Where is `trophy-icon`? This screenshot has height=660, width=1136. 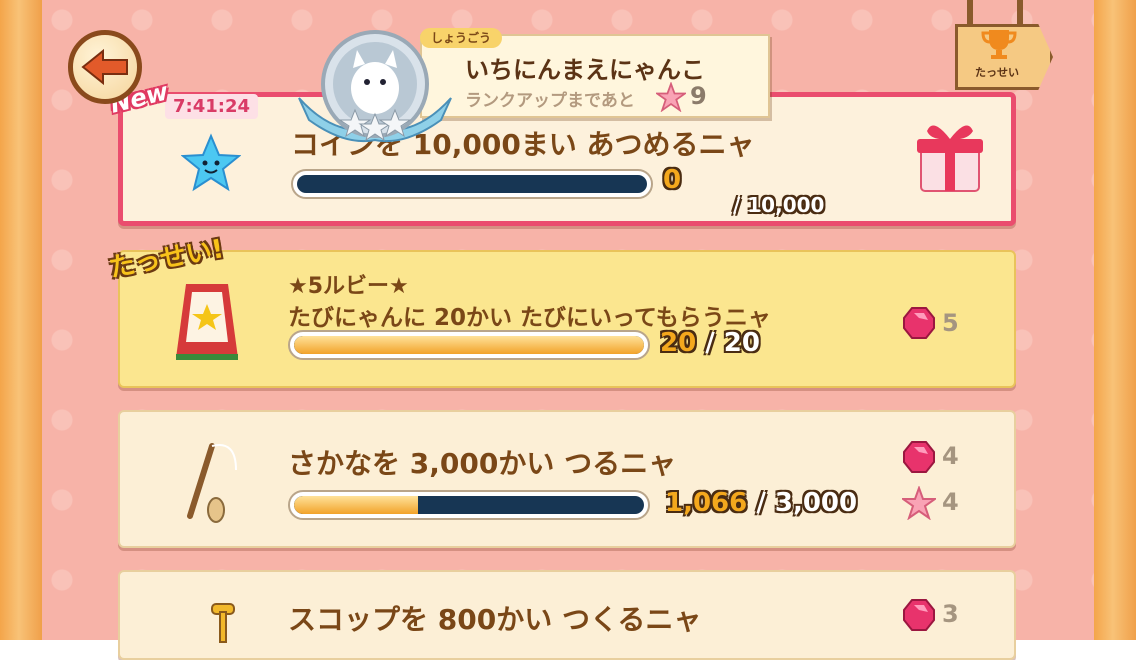
trophy-icon is located at coordinates (999, 44).